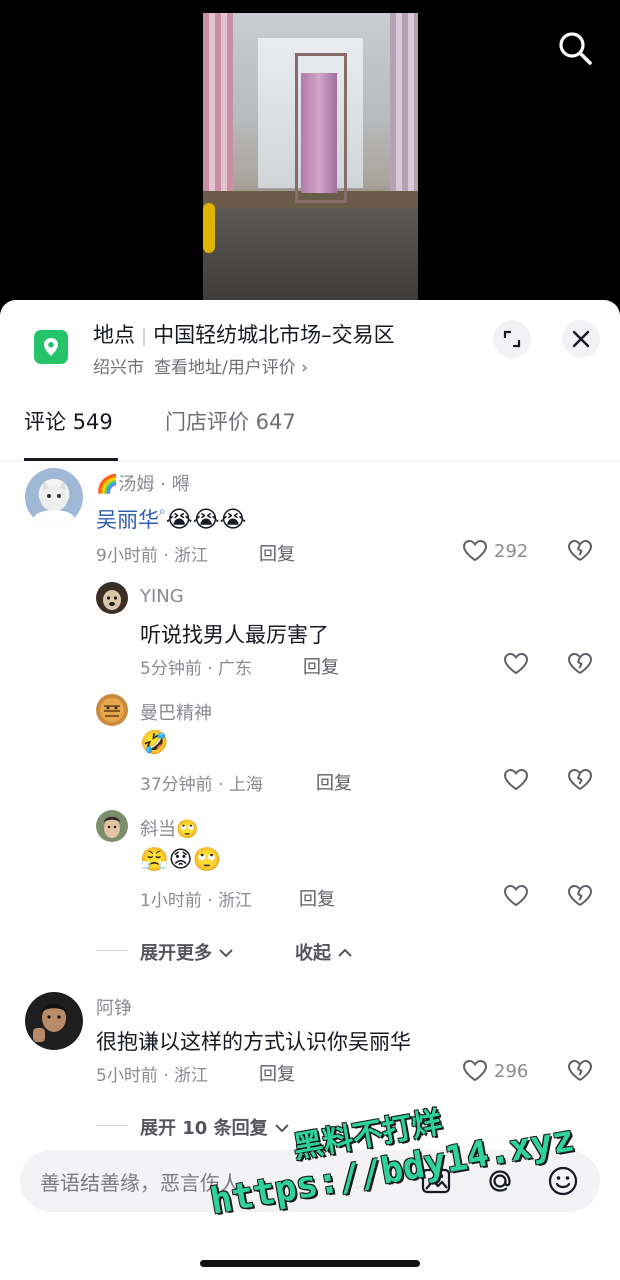 This screenshot has width=620, height=1280. I want to click on comment-text: 吴丽华⌕😭😭😭, so click(171, 519).